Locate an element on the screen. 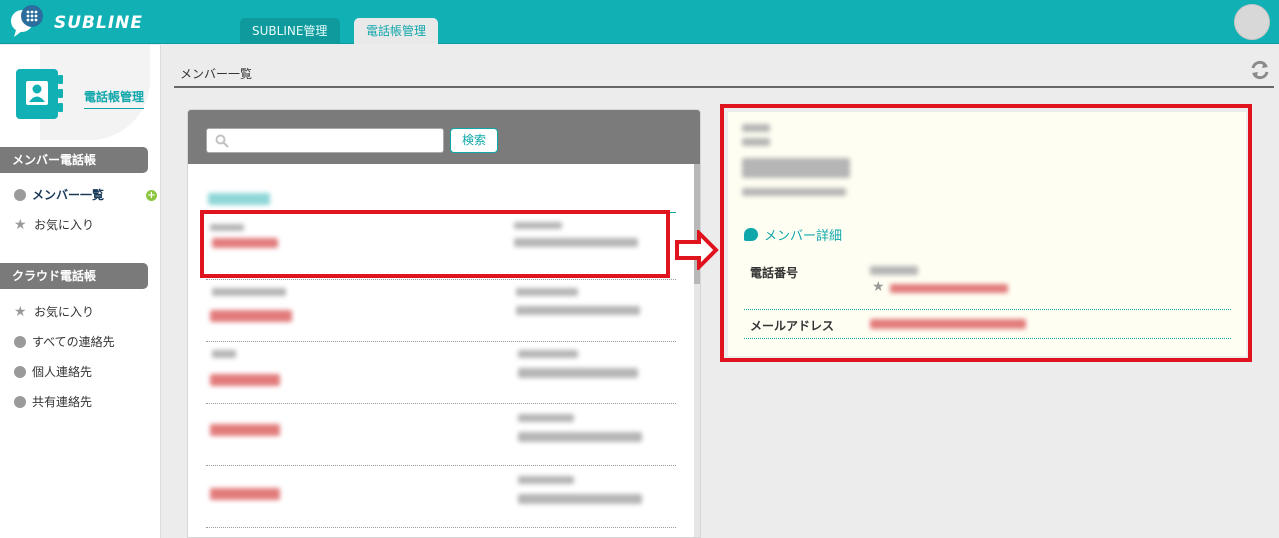 The width and height of the screenshot is (1279, 538). sidebar-item-label: 個人連絡先 is located at coordinates (62, 372).